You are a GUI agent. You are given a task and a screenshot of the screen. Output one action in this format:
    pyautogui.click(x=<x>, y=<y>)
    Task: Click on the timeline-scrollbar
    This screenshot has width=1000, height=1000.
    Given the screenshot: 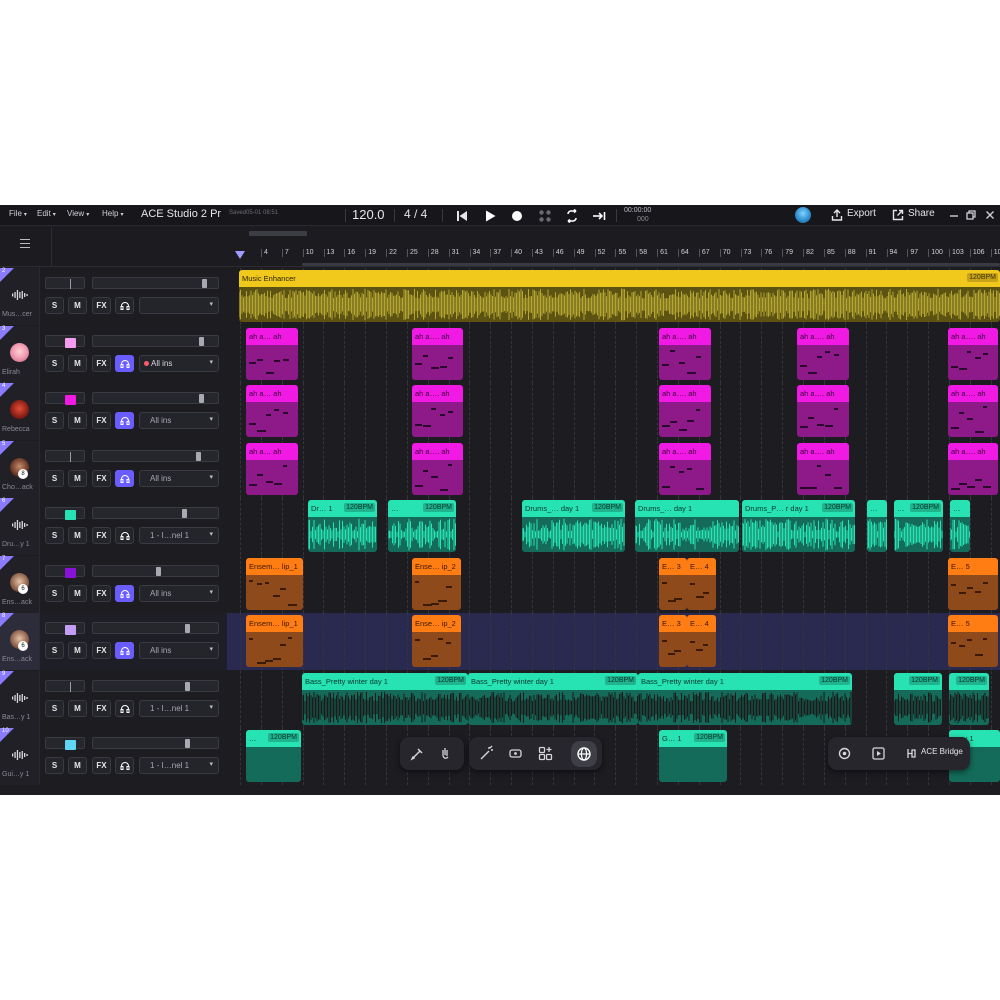 What is the action you would take?
    pyautogui.click(x=651, y=264)
    